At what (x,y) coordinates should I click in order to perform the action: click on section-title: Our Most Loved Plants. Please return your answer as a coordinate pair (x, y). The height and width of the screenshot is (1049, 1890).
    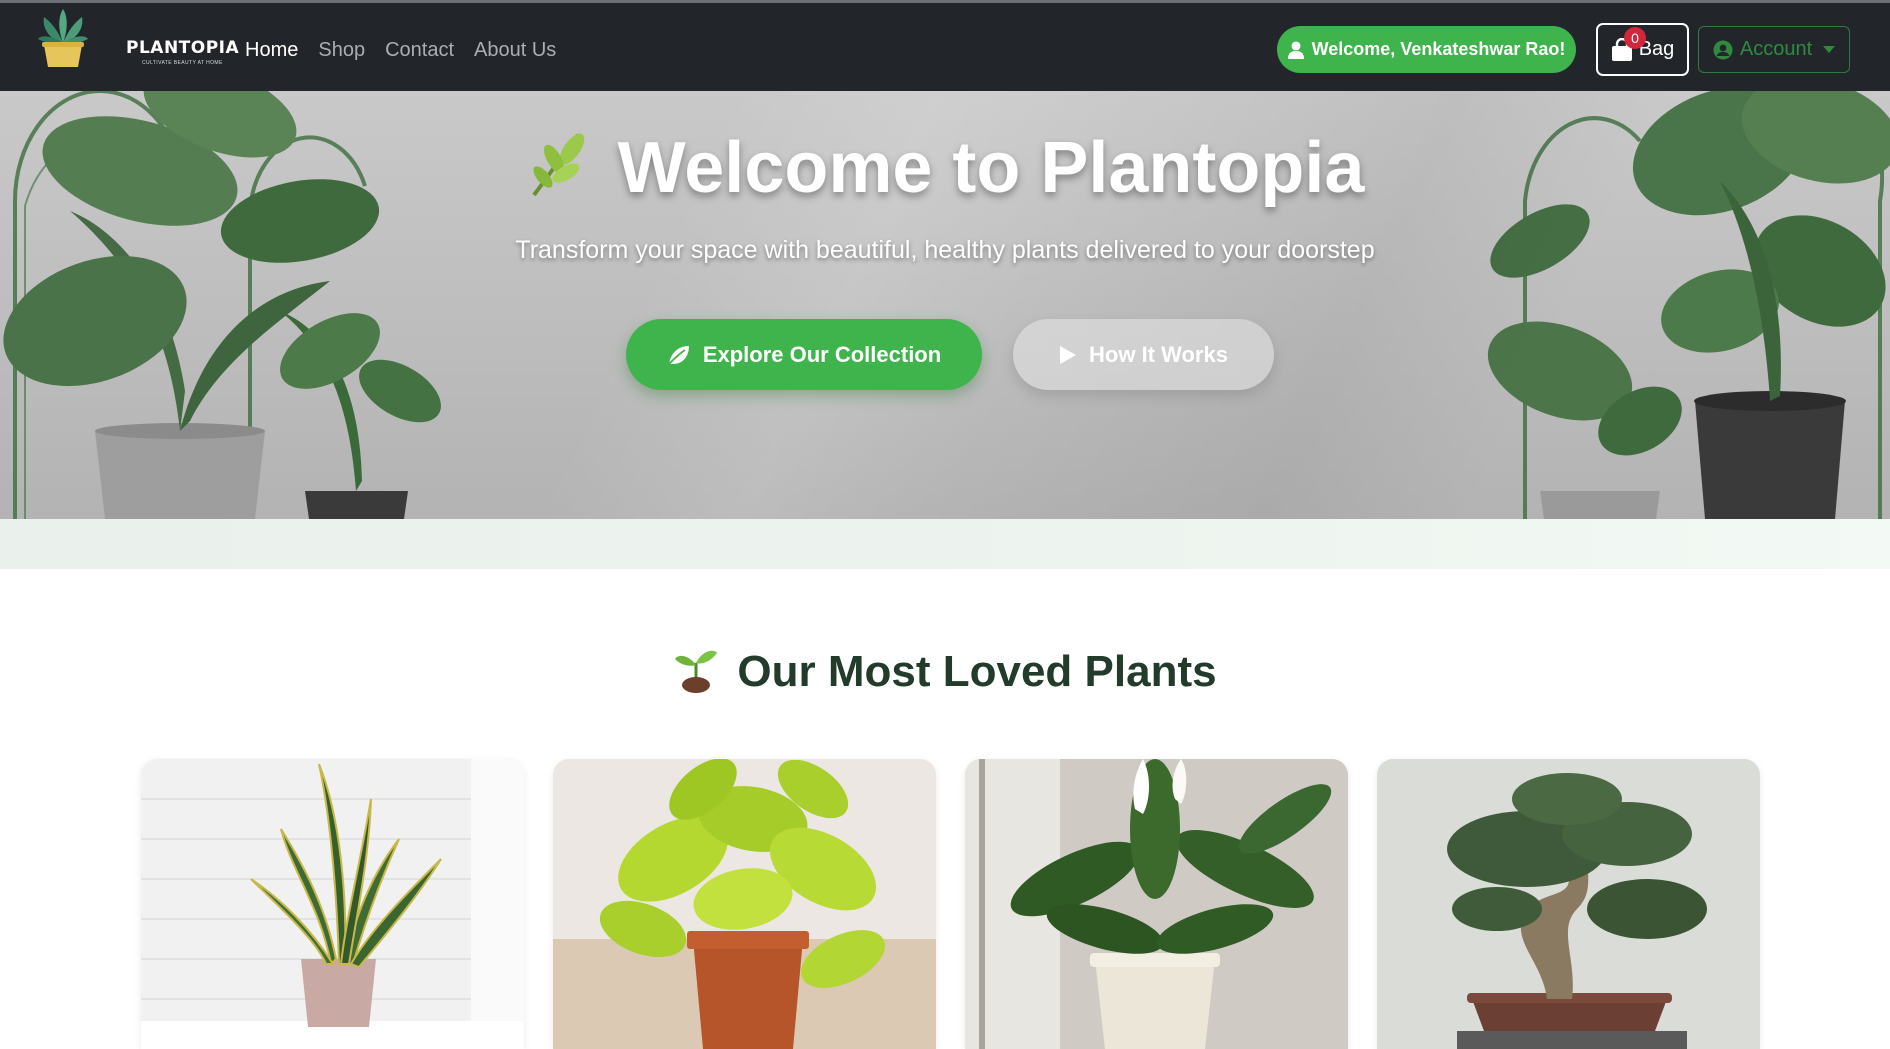
    Looking at the image, I should click on (945, 674).